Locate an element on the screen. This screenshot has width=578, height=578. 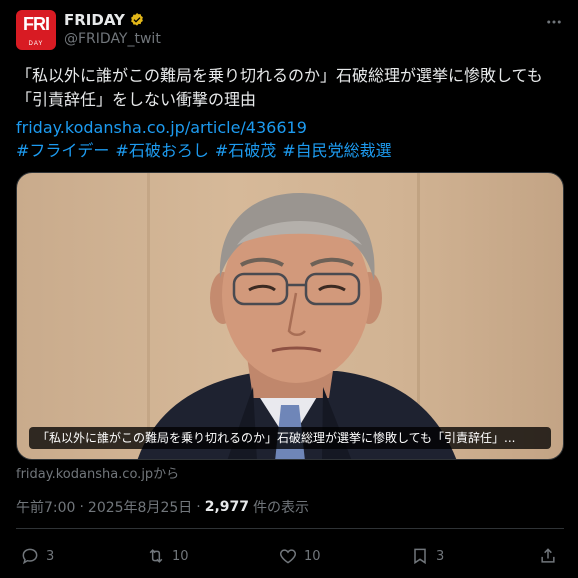
share-icon is located at coordinates (548, 555).